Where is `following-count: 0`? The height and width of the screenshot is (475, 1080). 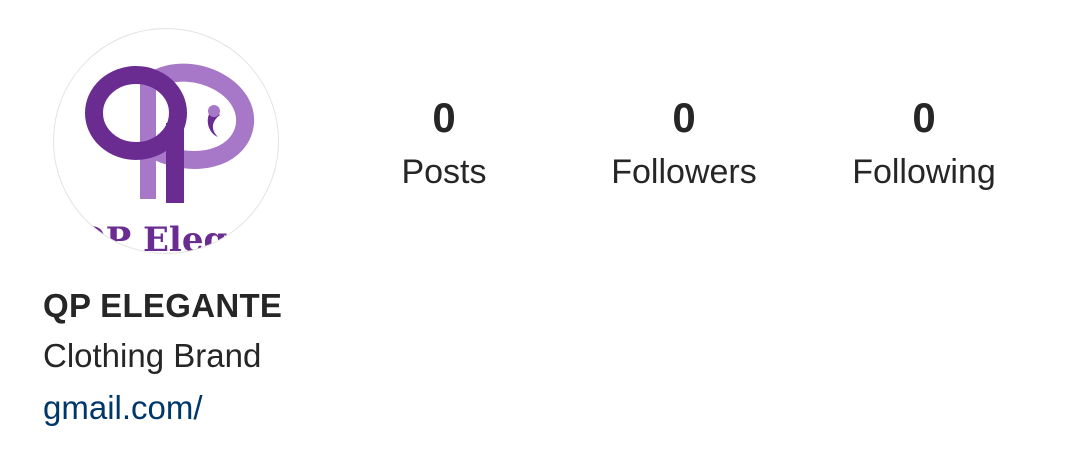 following-count: 0 is located at coordinates (924, 117).